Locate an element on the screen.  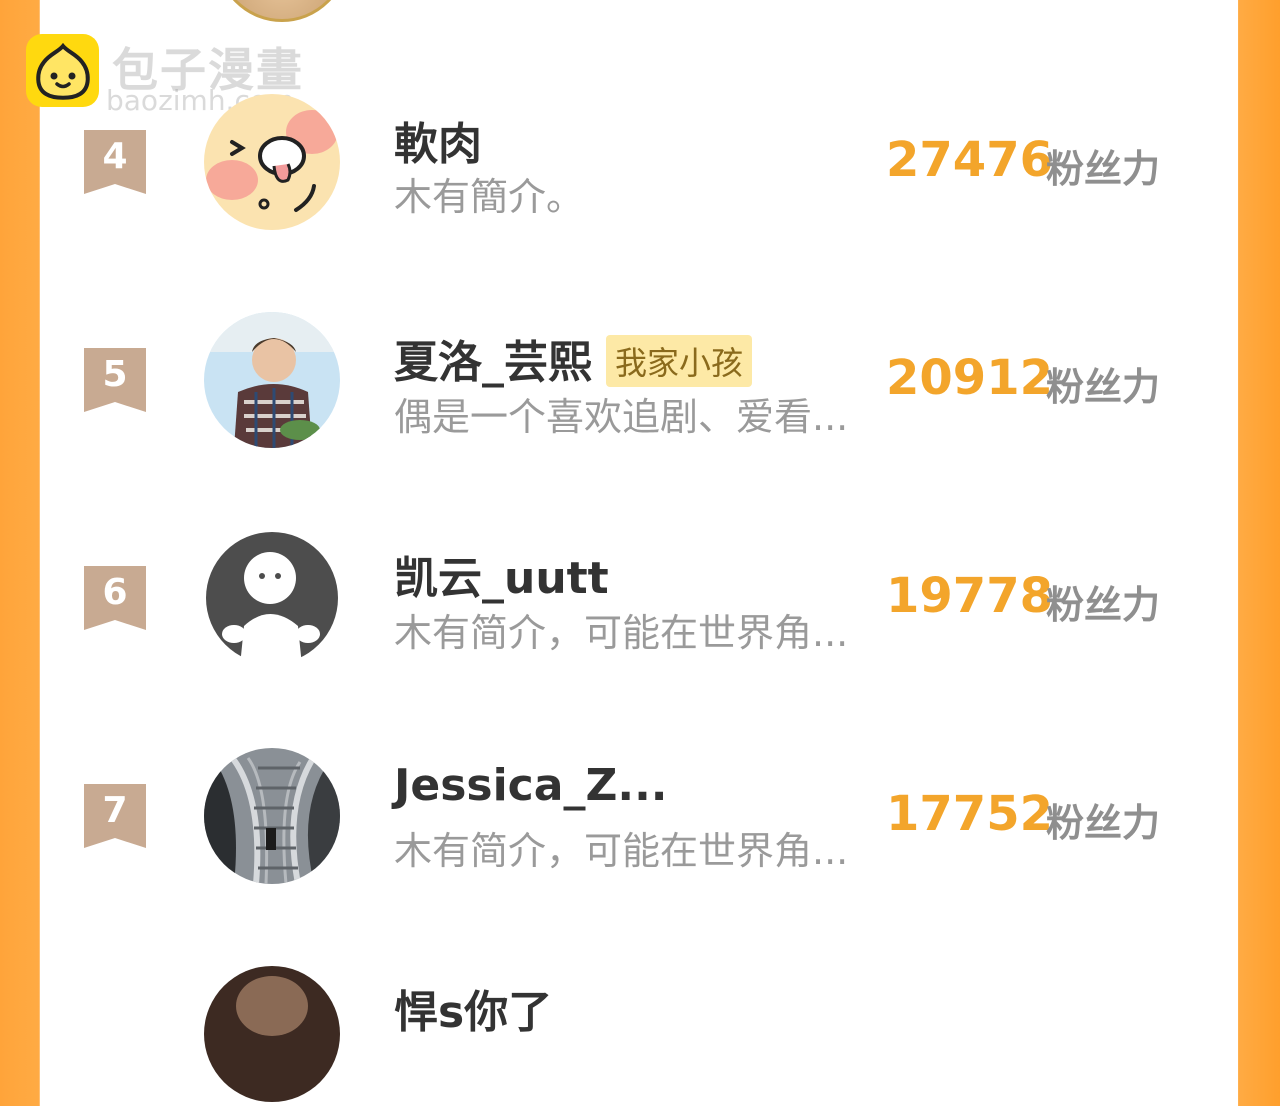
user-name: 軟肉 is located at coordinates (438, 140).